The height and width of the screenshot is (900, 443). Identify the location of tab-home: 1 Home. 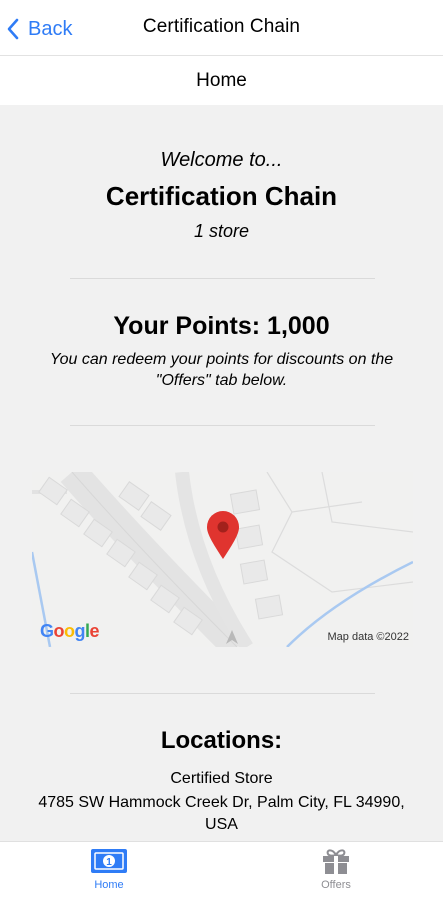
(109, 869).